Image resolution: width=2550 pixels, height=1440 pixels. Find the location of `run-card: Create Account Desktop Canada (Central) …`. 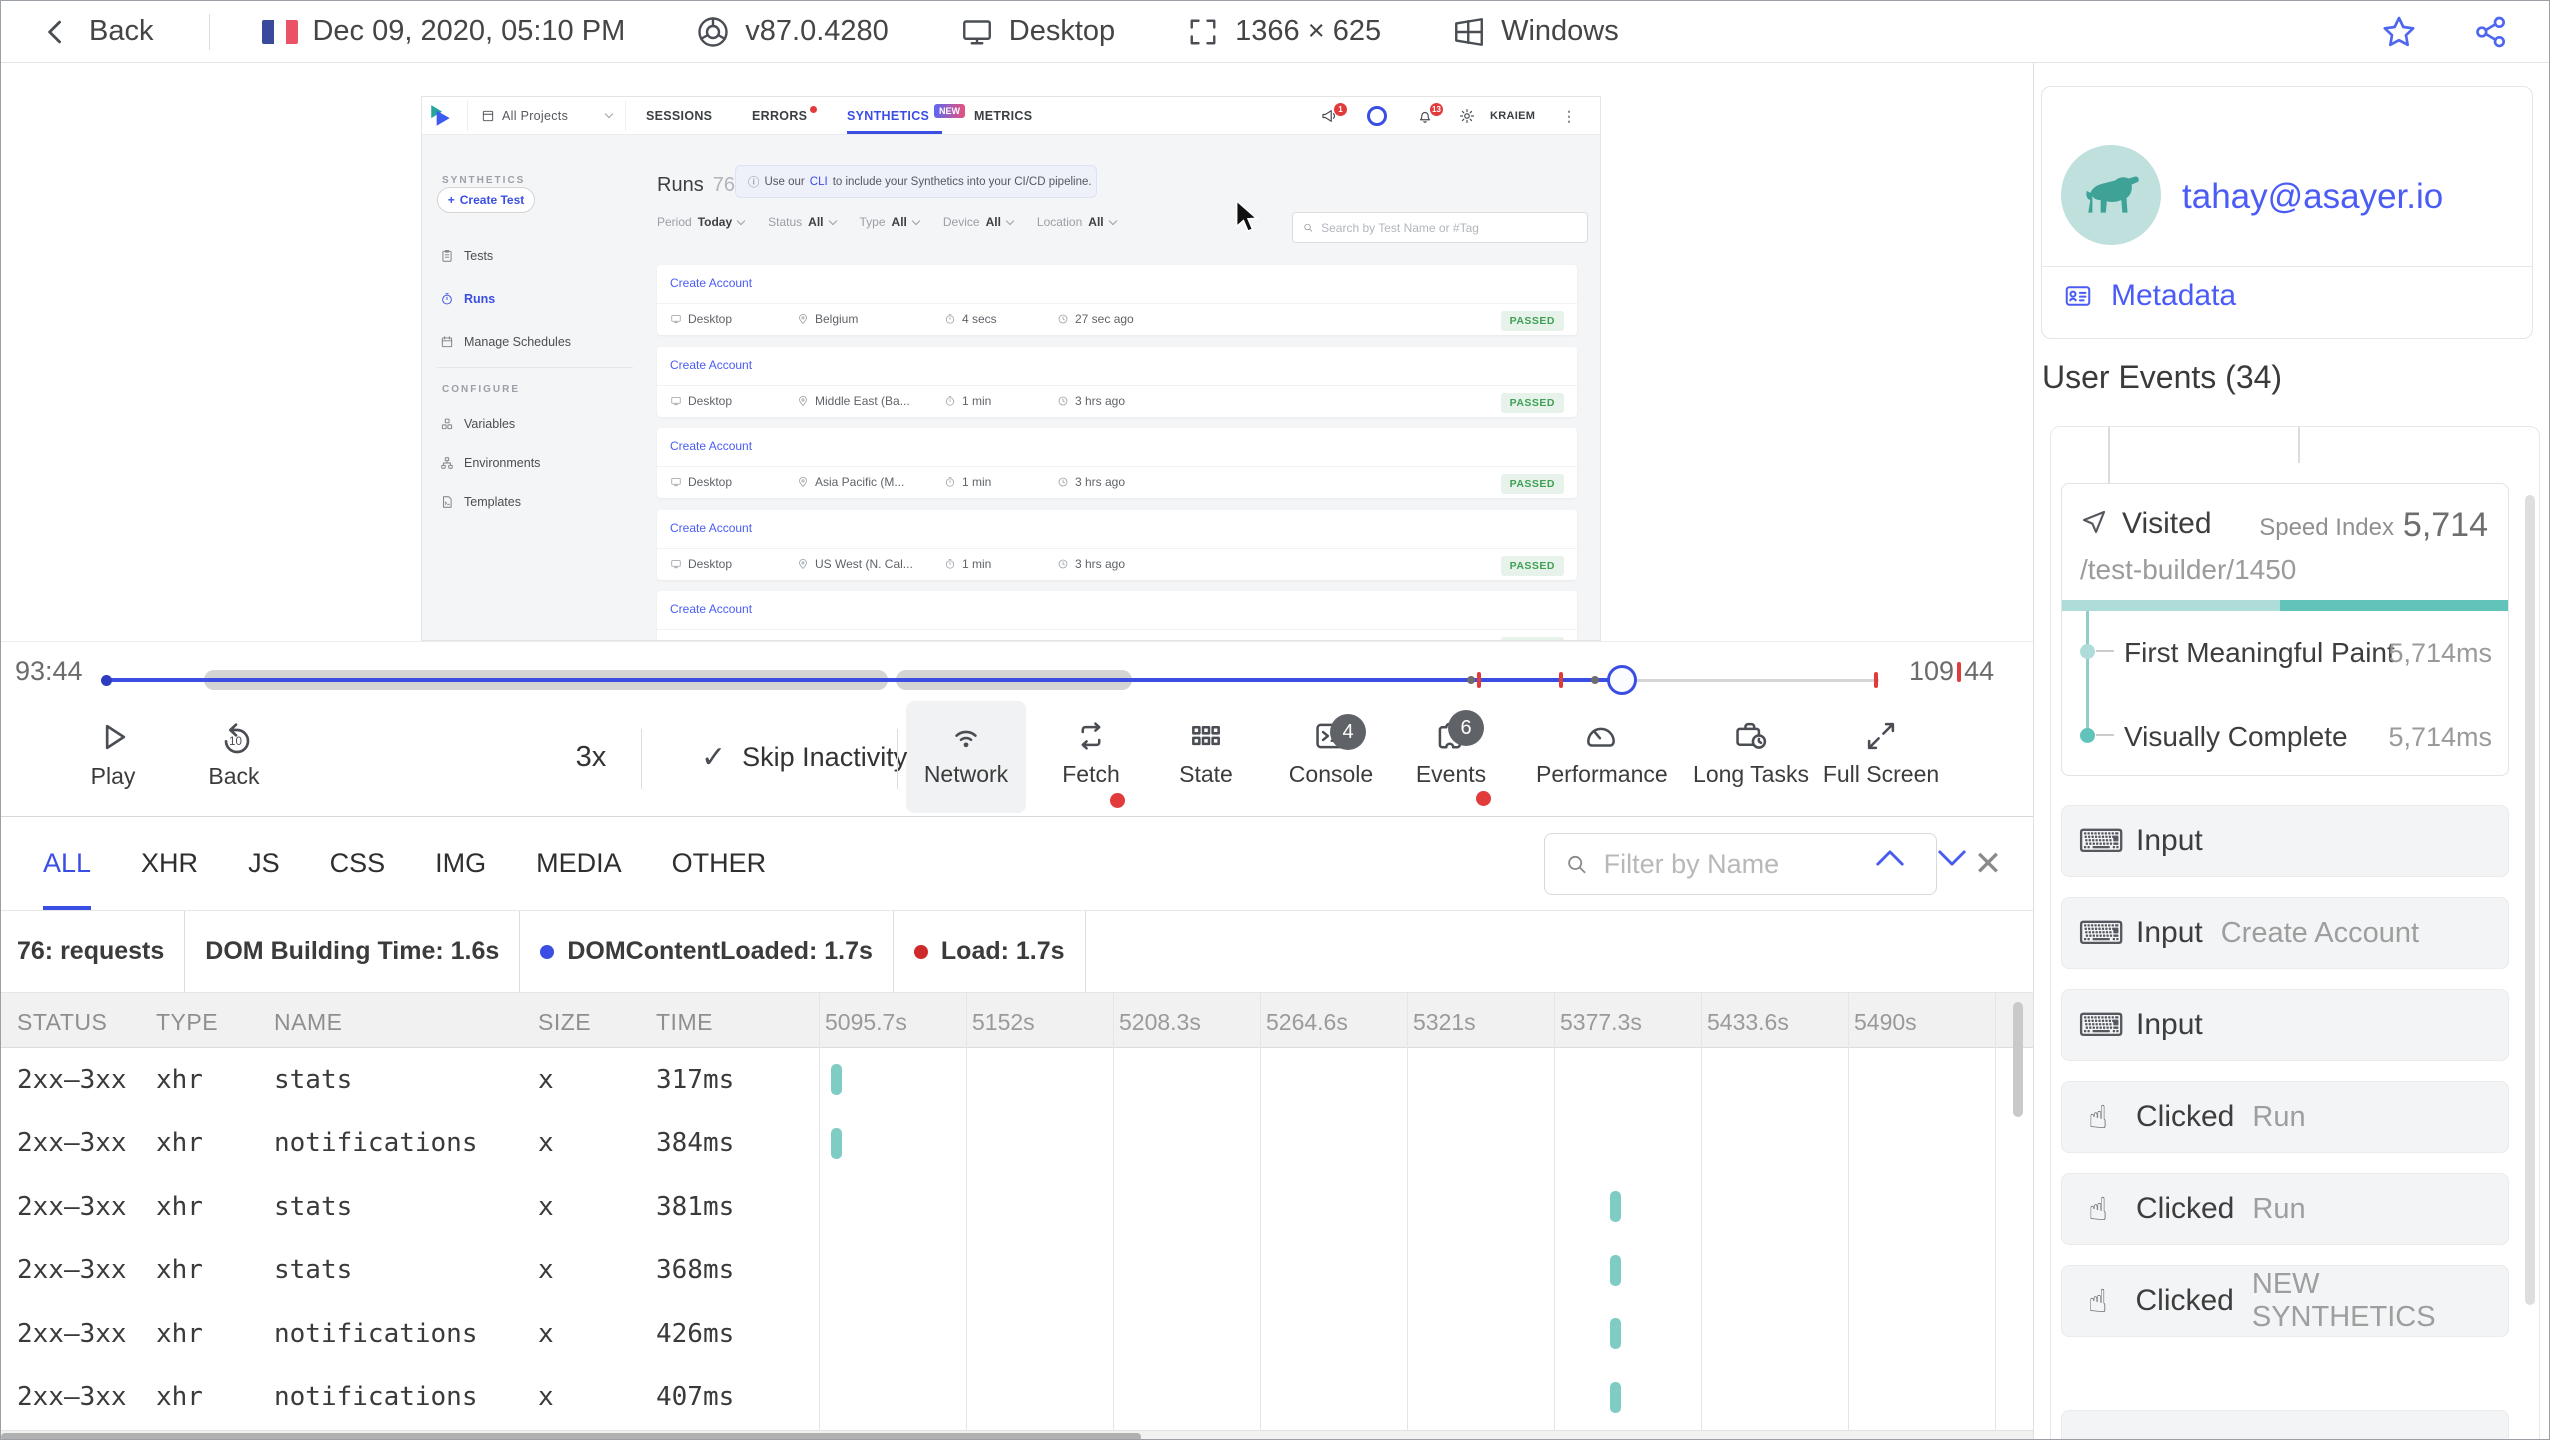

run-card: Create Account Desktop Canada (Central) … is located at coordinates (1117, 615).